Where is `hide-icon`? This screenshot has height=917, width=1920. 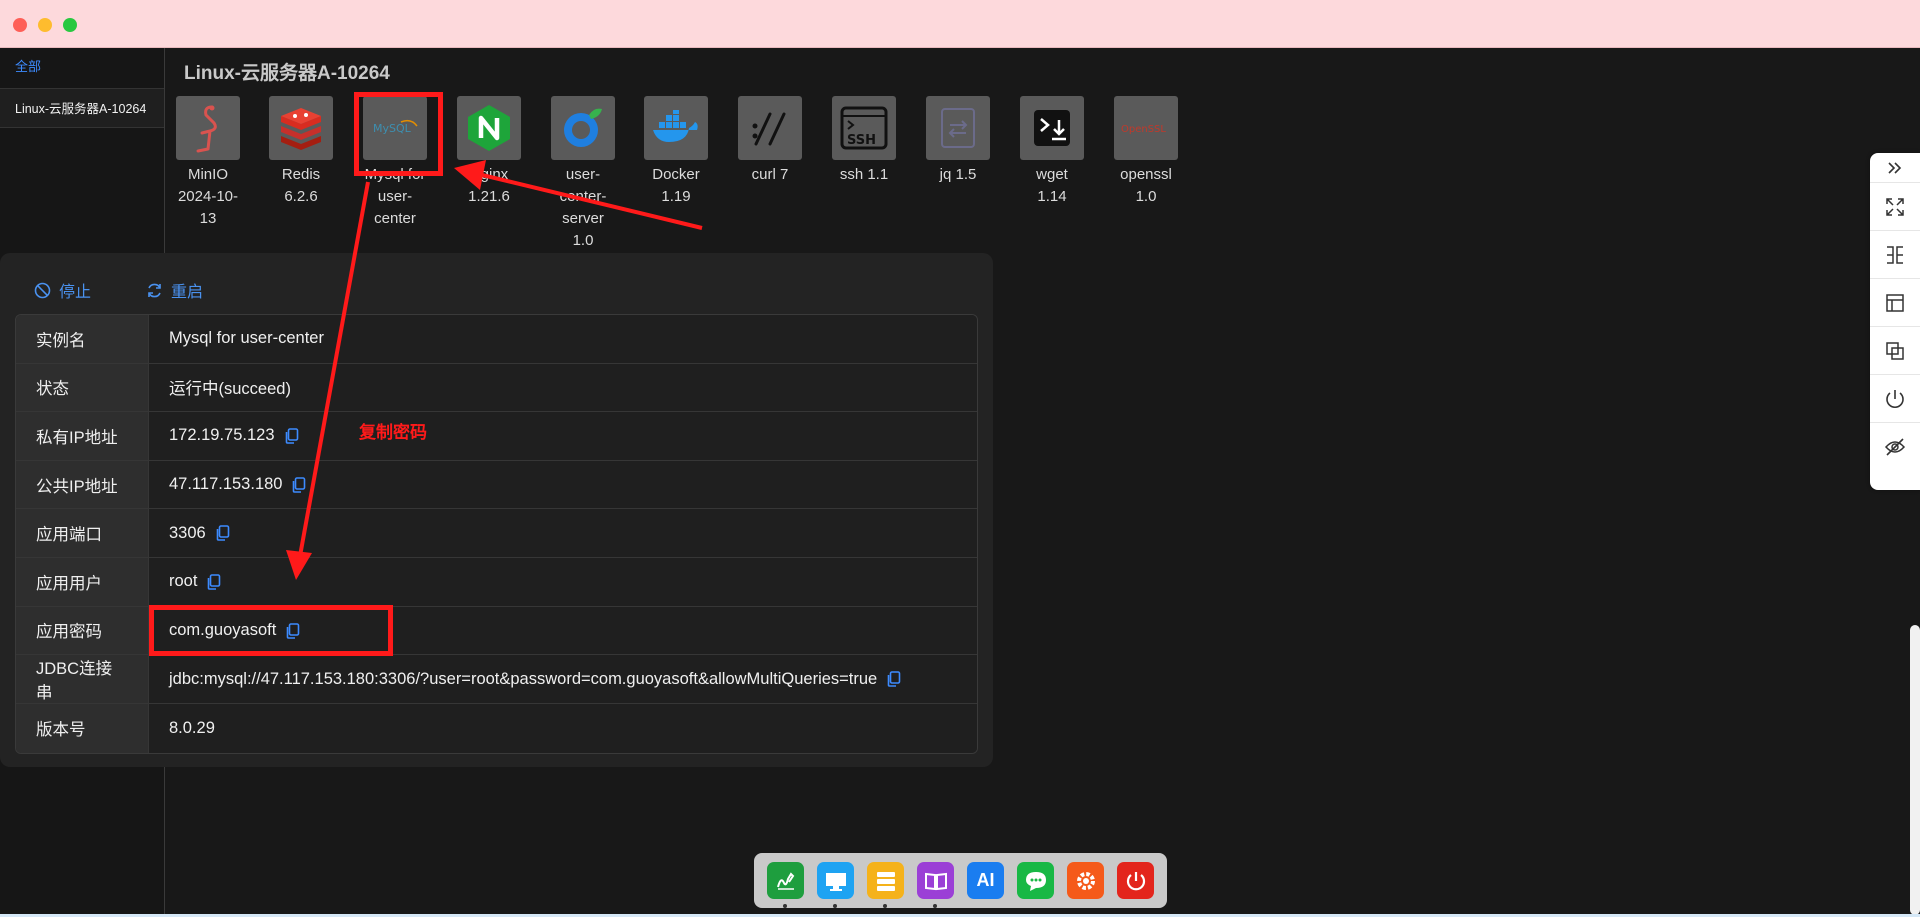 hide-icon is located at coordinates (1895, 447).